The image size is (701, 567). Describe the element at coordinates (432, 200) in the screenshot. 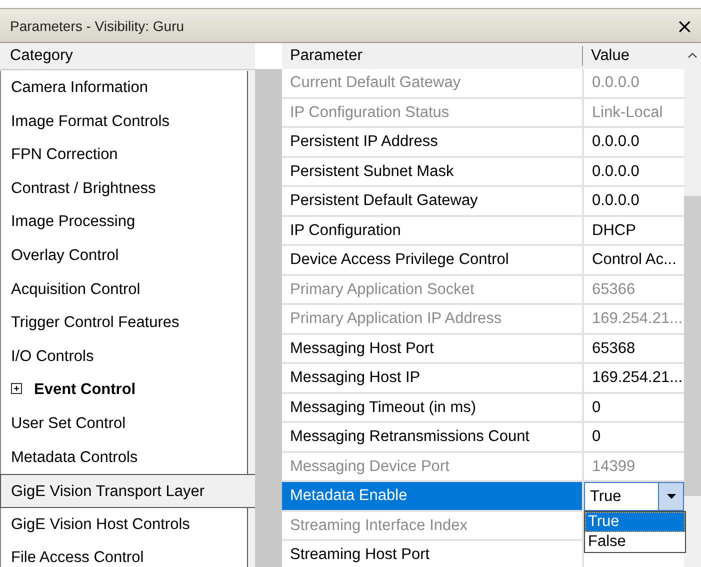

I see `parameter-cell: Persistent Default Gateway` at that location.